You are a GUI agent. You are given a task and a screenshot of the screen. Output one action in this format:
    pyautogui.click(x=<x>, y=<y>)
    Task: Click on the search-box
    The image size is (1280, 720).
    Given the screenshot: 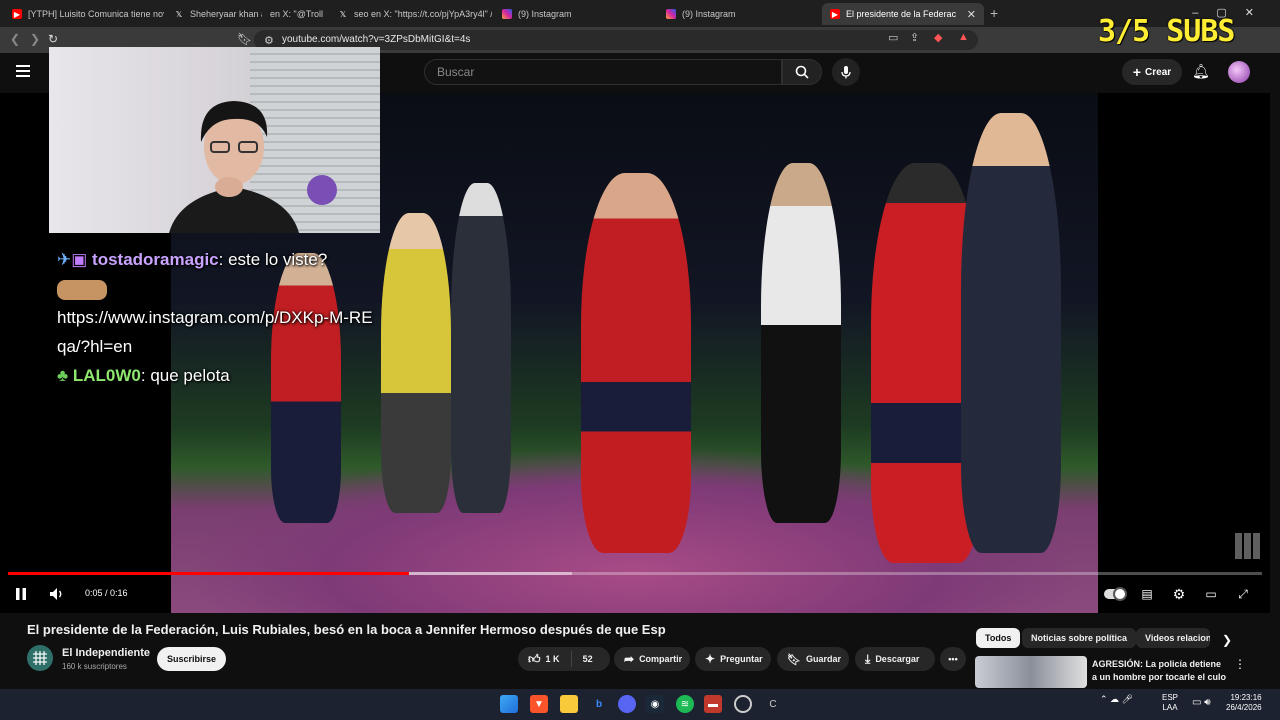 What is the action you would take?
    pyautogui.click(x=603, y=72)
    